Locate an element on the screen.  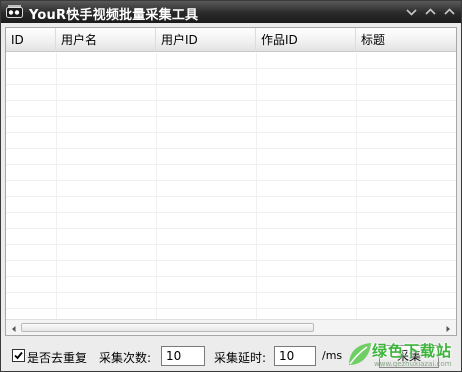
minimize-icon is located at coordinates (411, 12).